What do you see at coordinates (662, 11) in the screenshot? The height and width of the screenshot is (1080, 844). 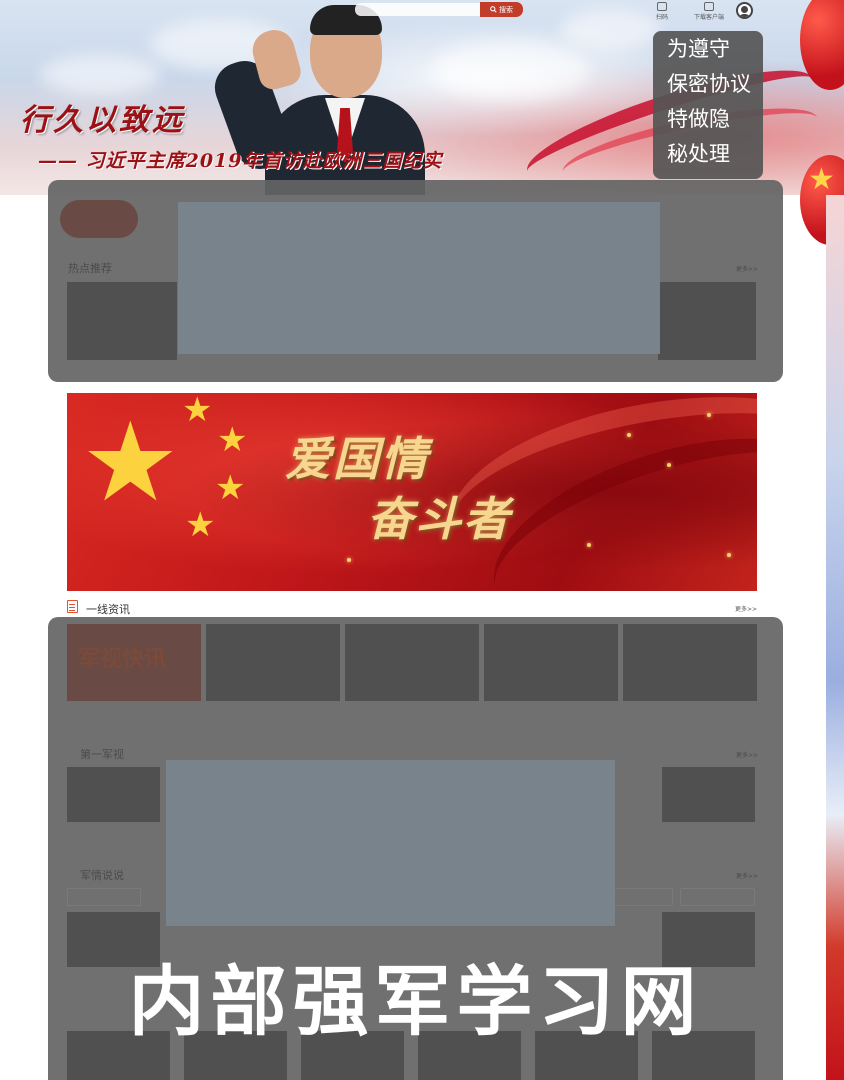 I see `scan-button: 扫码` at bounding box center [662, 11].